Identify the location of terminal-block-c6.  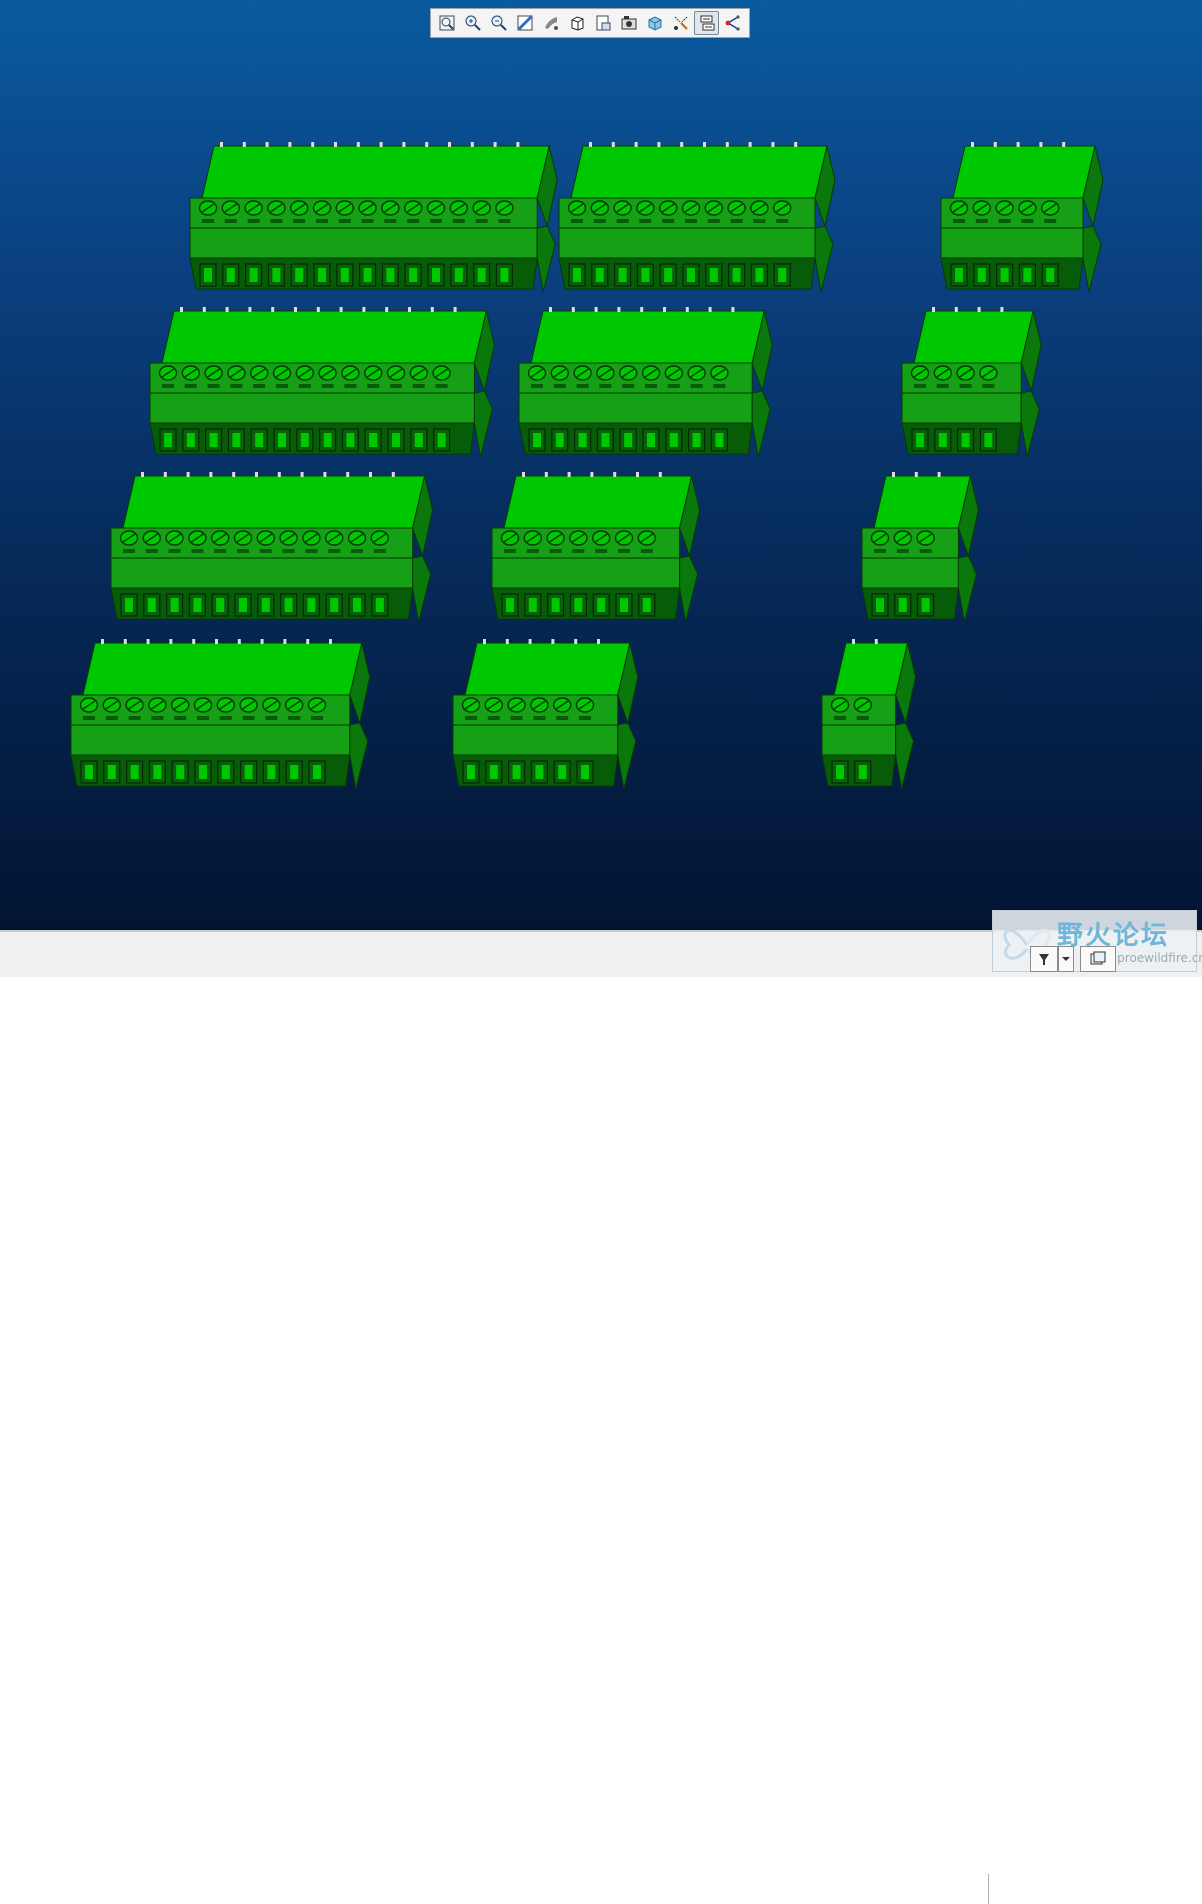
(545, 714).